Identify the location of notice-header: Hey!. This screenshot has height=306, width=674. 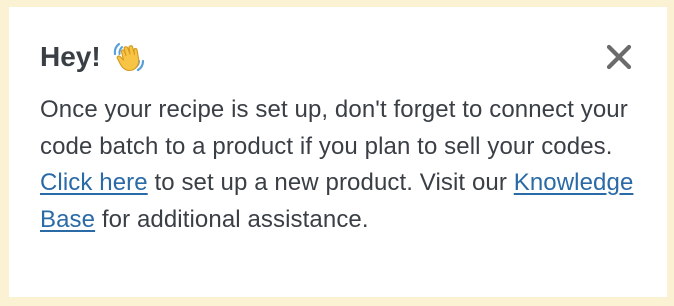
(93, 57).